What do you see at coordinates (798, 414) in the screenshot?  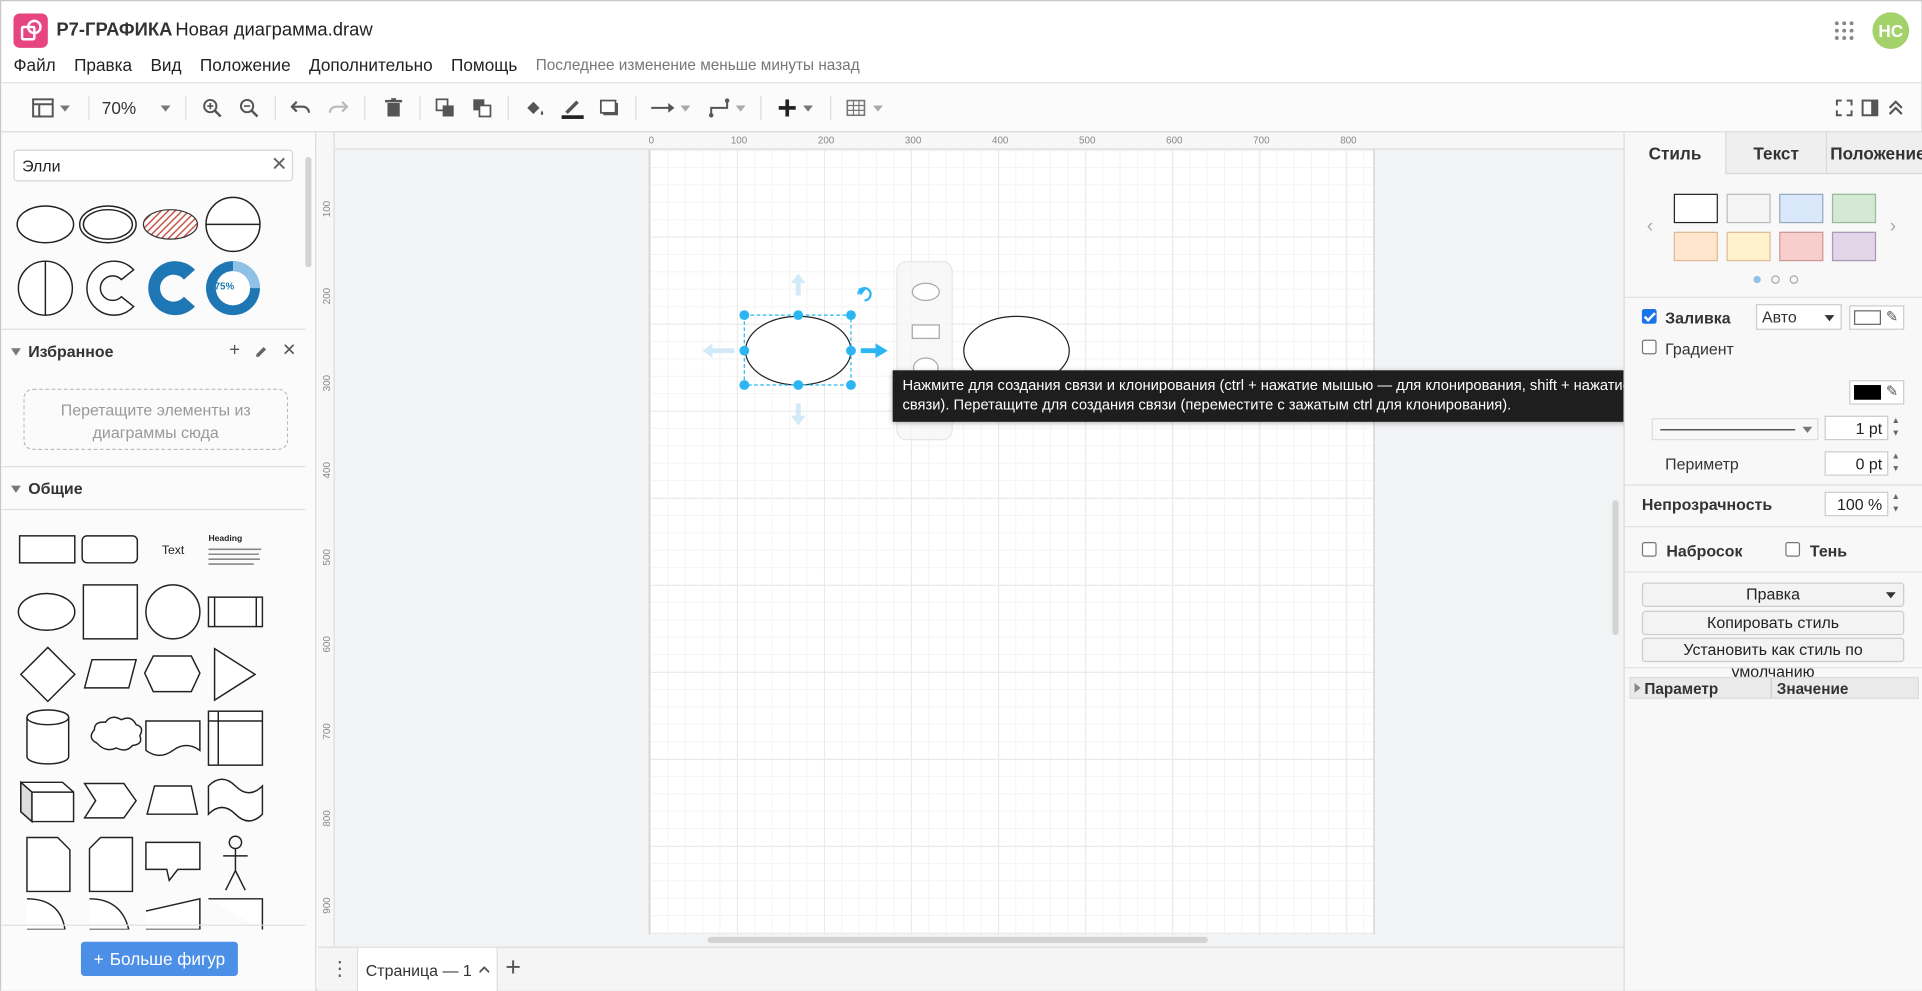 I see `arrow-down-icon` at bounding box center [798, 414].